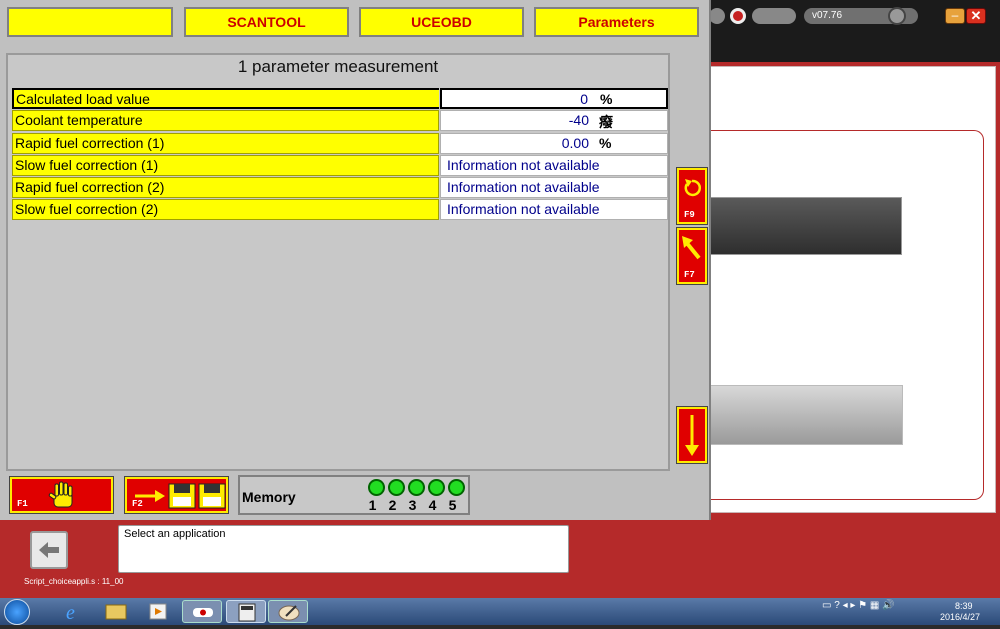 The height and width of the screenshot is (629, 1000). Describe the element at coordinates (269, 497) in the screenshot. I see `memory-label: Memory` at that location.